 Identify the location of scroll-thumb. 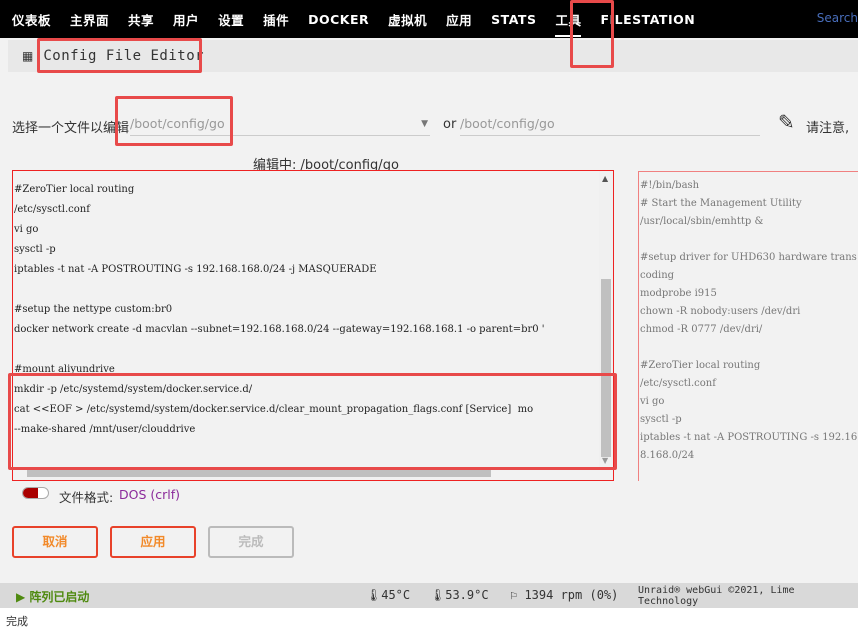
(606, 368).